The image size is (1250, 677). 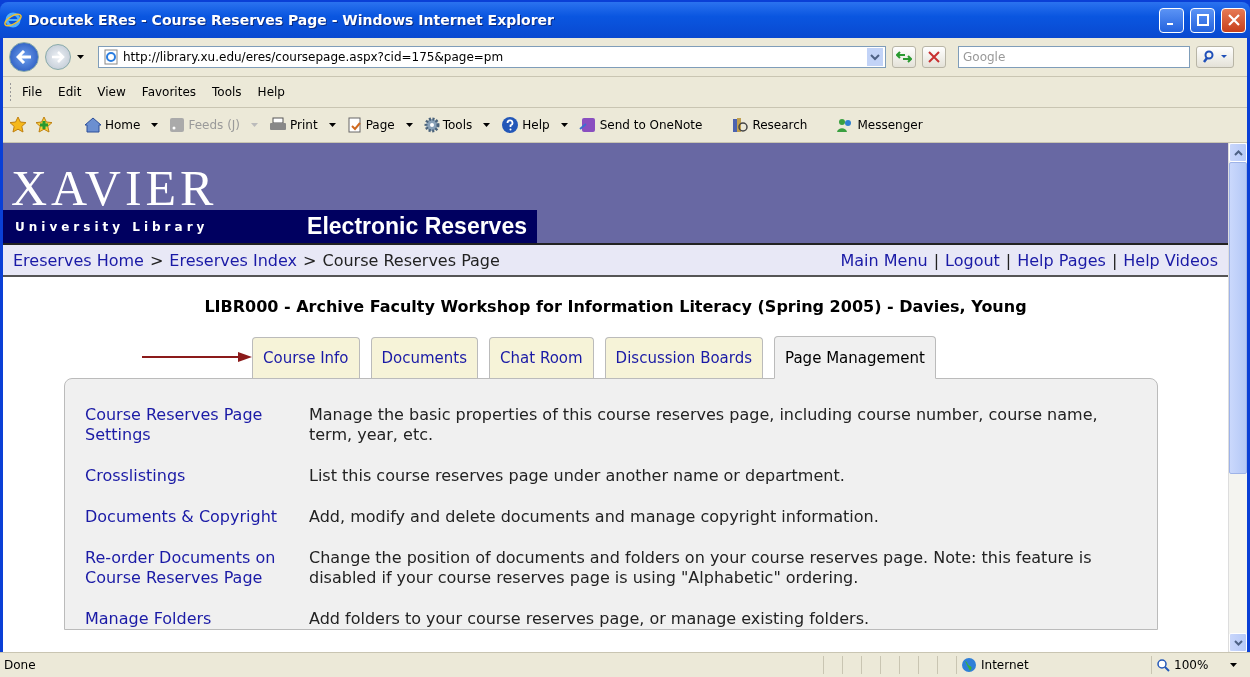 What do you see at coordinates (704, 425) in the screenshot?
I see `option-description: Manage the basic properties of this course reserves page, including course number, course name, term, year, etc.` at bounding box center [704, 425].